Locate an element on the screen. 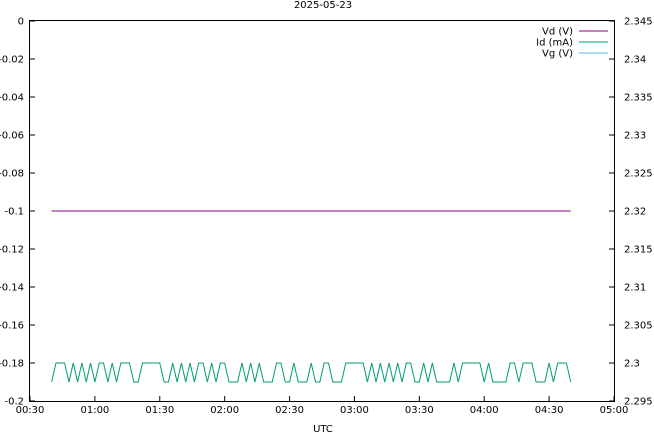 Image resolution: width=654 pixels, height=432 pixels. left-y-tick-label: 0 is located at coordinates (21, 22).